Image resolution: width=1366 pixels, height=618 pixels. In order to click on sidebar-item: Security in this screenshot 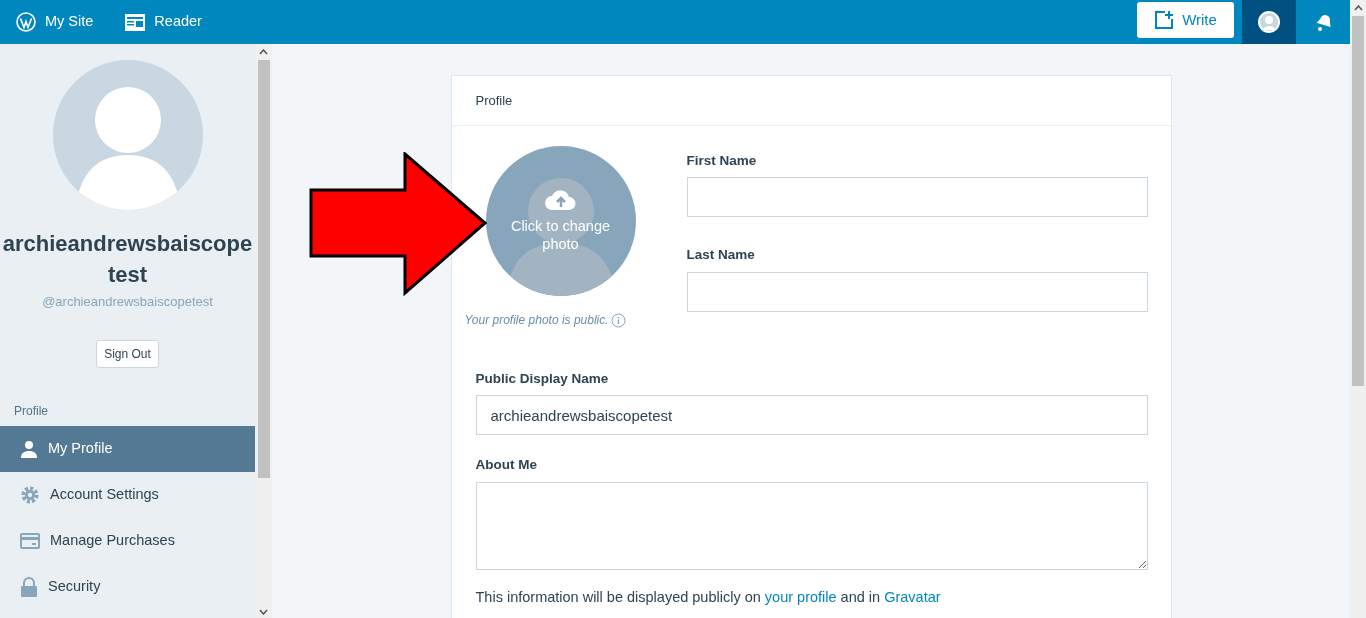, I will do `click(127, 586)`.